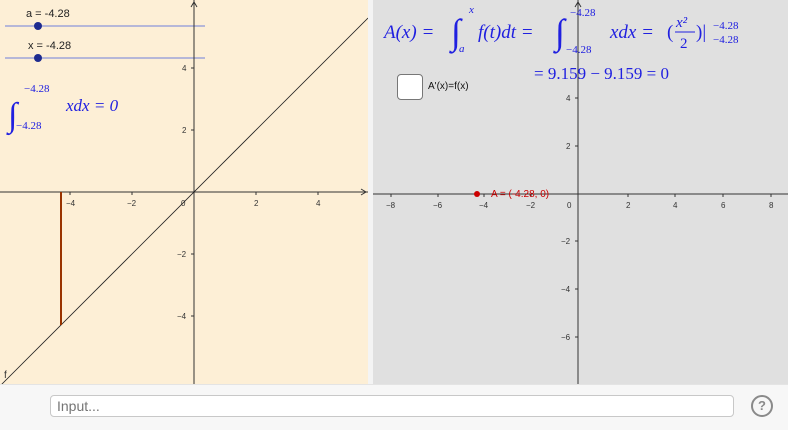 Image resolution: width=788 pixels, height=430 pixels. Describe the element at coordinates (29, 126) in the screenshot. I see `integral-lower-limit: −4.28` at that location.